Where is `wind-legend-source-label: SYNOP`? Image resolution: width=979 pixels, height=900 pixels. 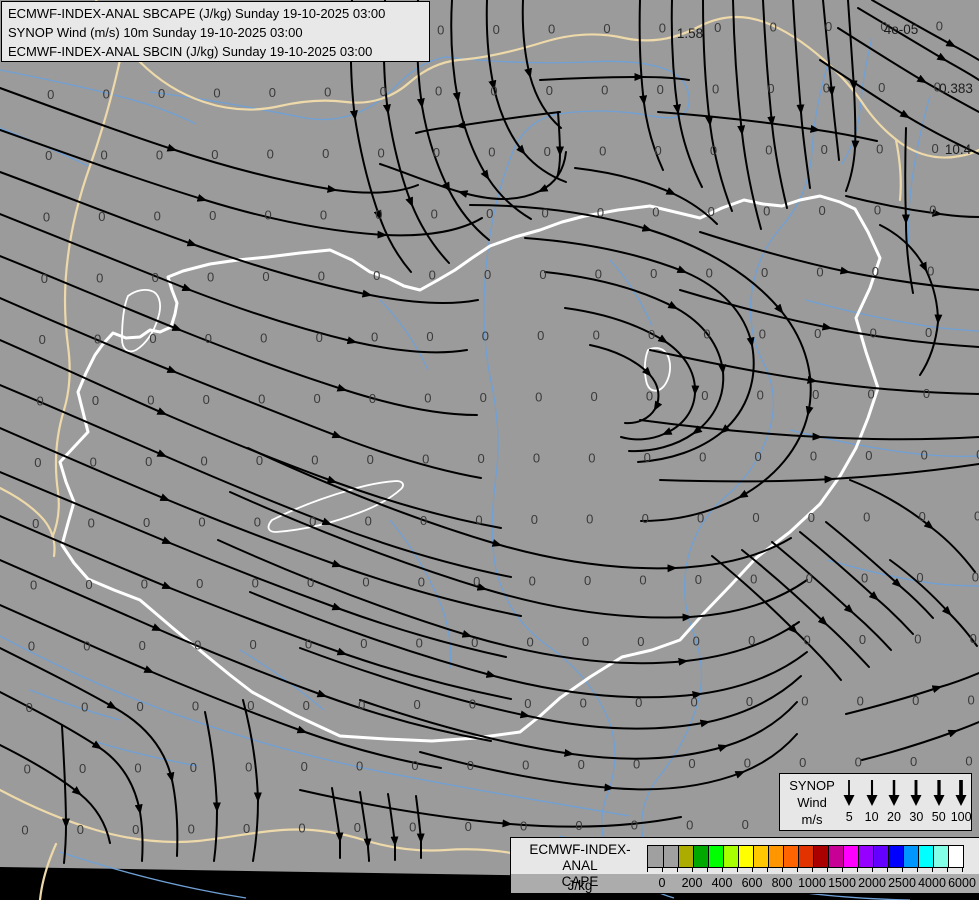
wind-legend-source-label: SYNOP is located at coordinates (812, 785).